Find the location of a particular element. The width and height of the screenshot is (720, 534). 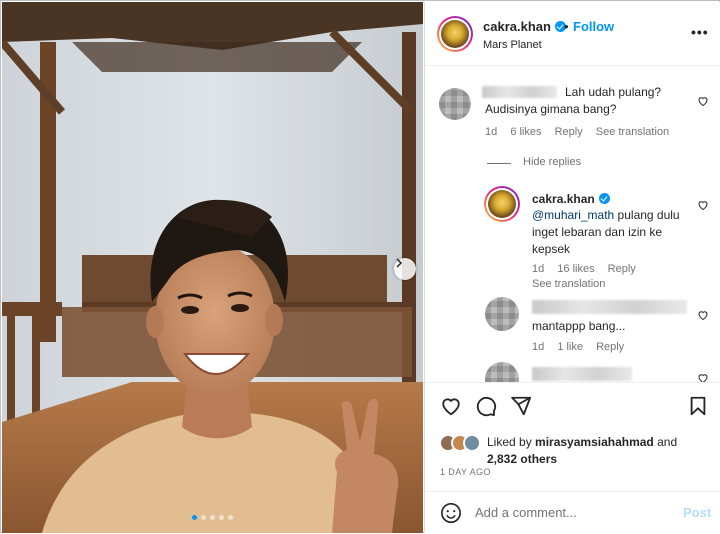

comment-text: Lah udah pulang? Audisinya gimana bang? is located at coordinates (573, 100).